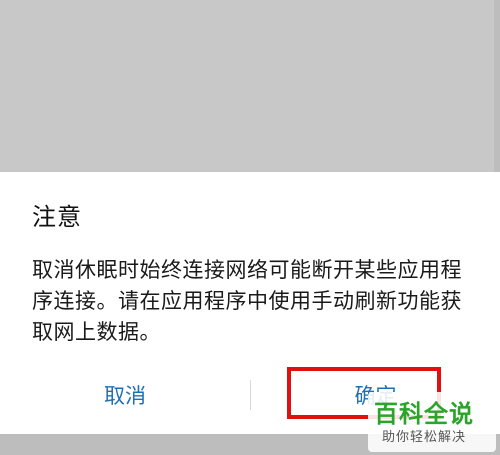  I want to click on cancel-button: 取消, so click(125, 395).